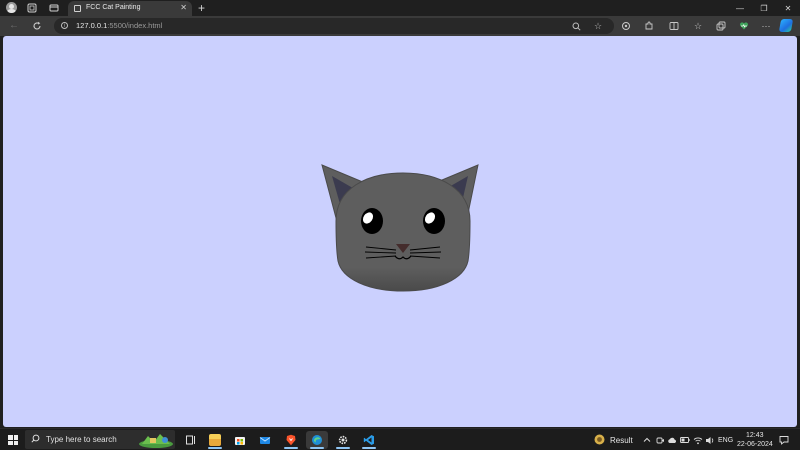 Image resolution: width=800 pixels, height=450 pixels. What do you see at coordinates (201, 8) in the screenshot?
I see `new-tab-button: +` at bounding box center [201, 8].